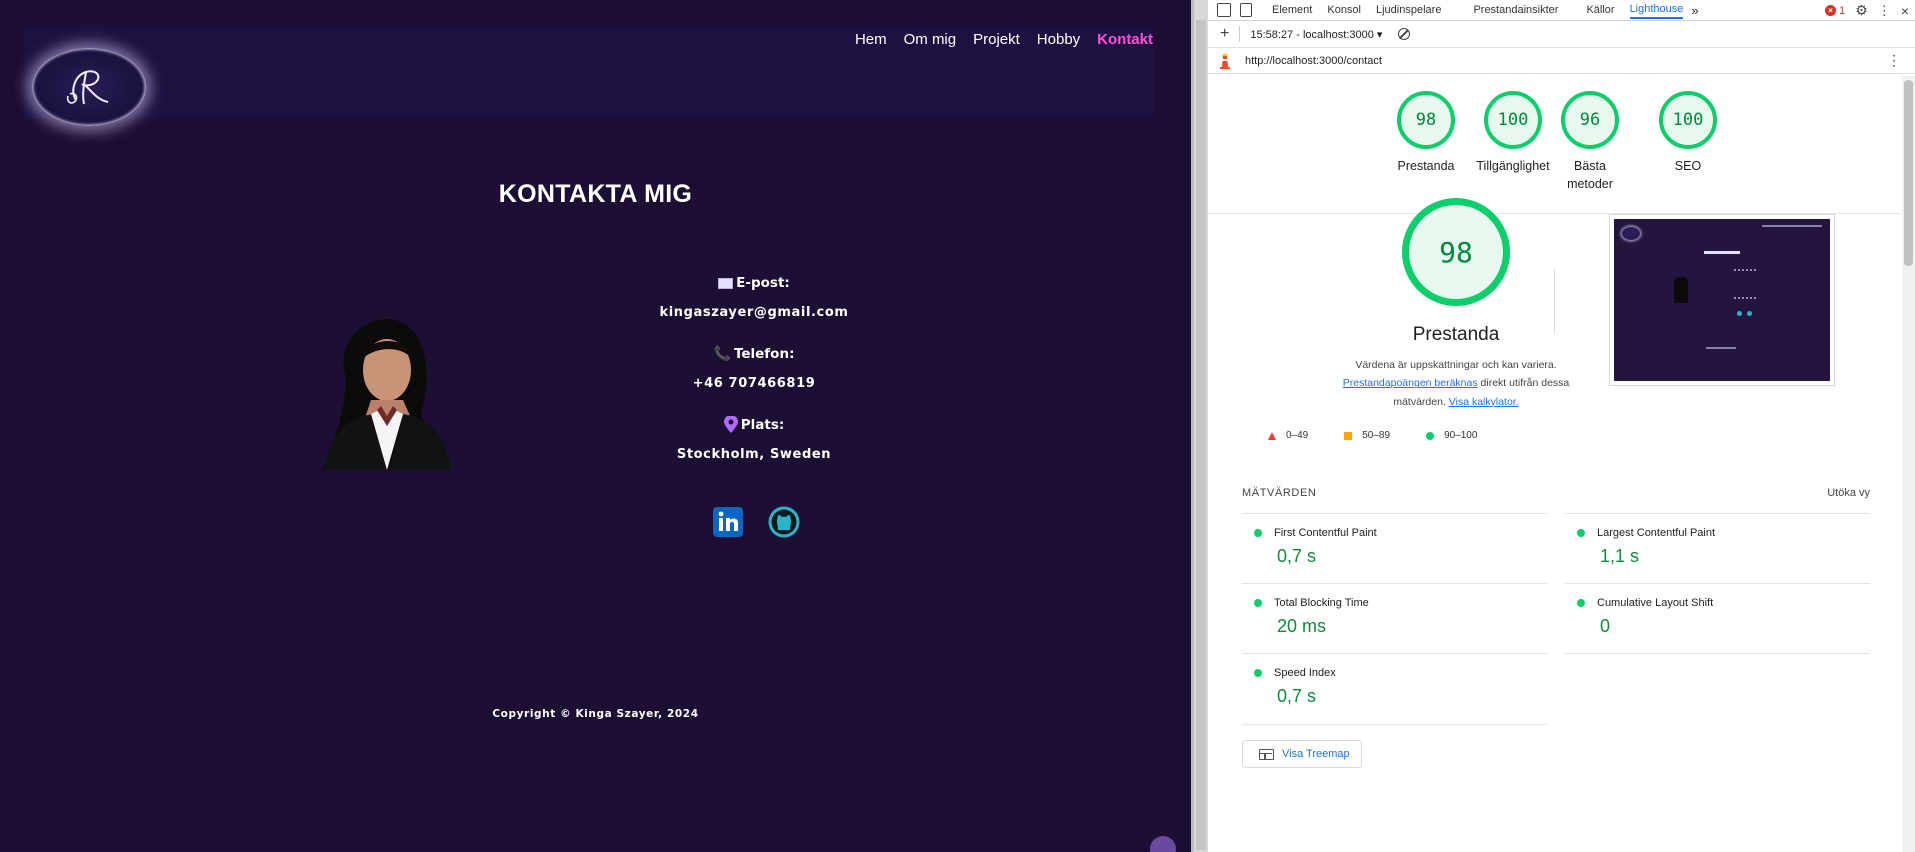  I want to click on metric-name: Largest Contentful Paint, so click(1656, 533).